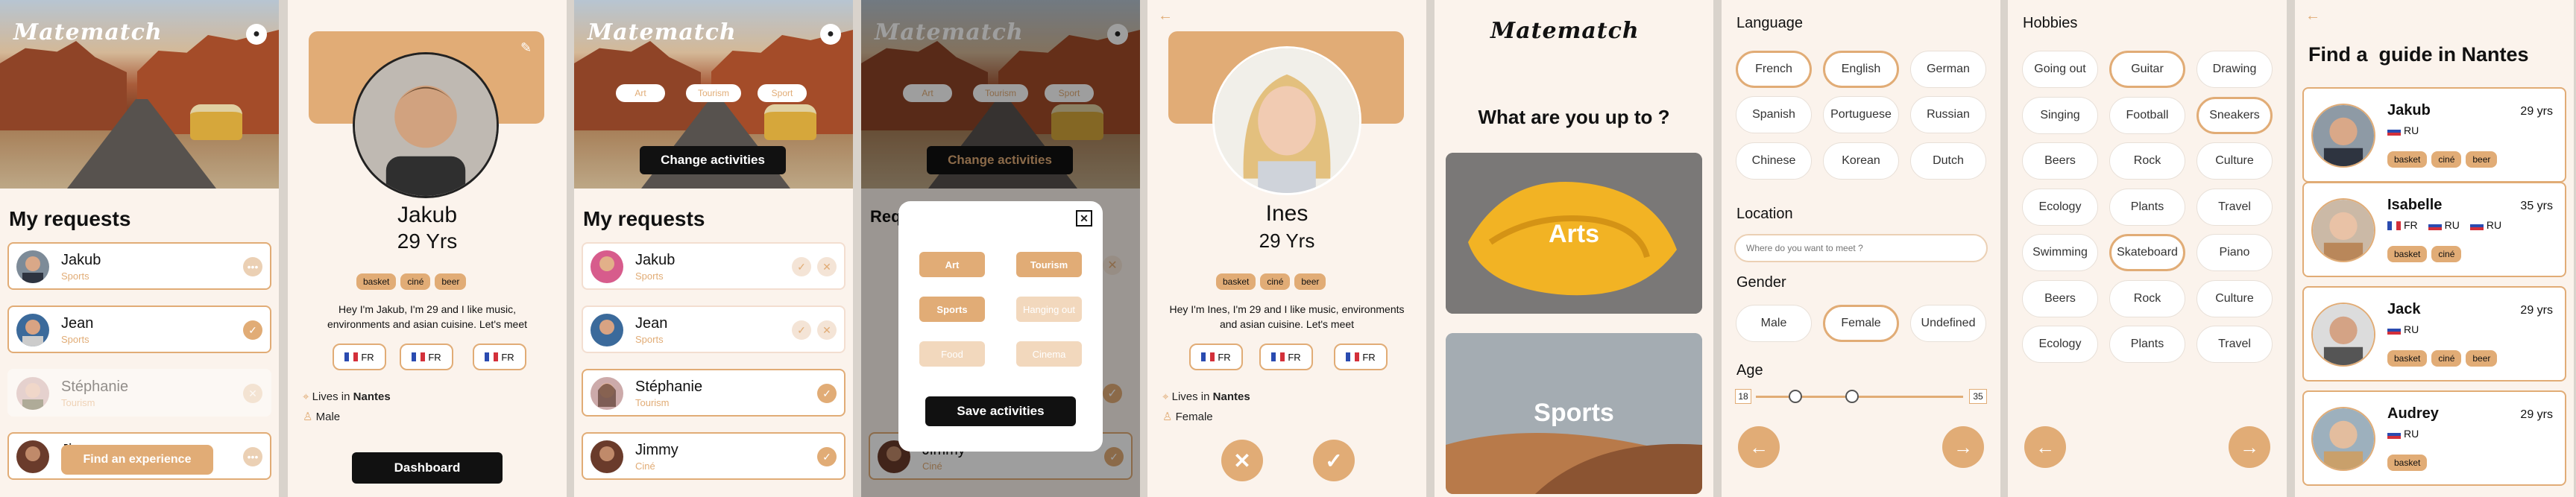  I want to click on find-experience-button: Find an experience, so click(137, 460).